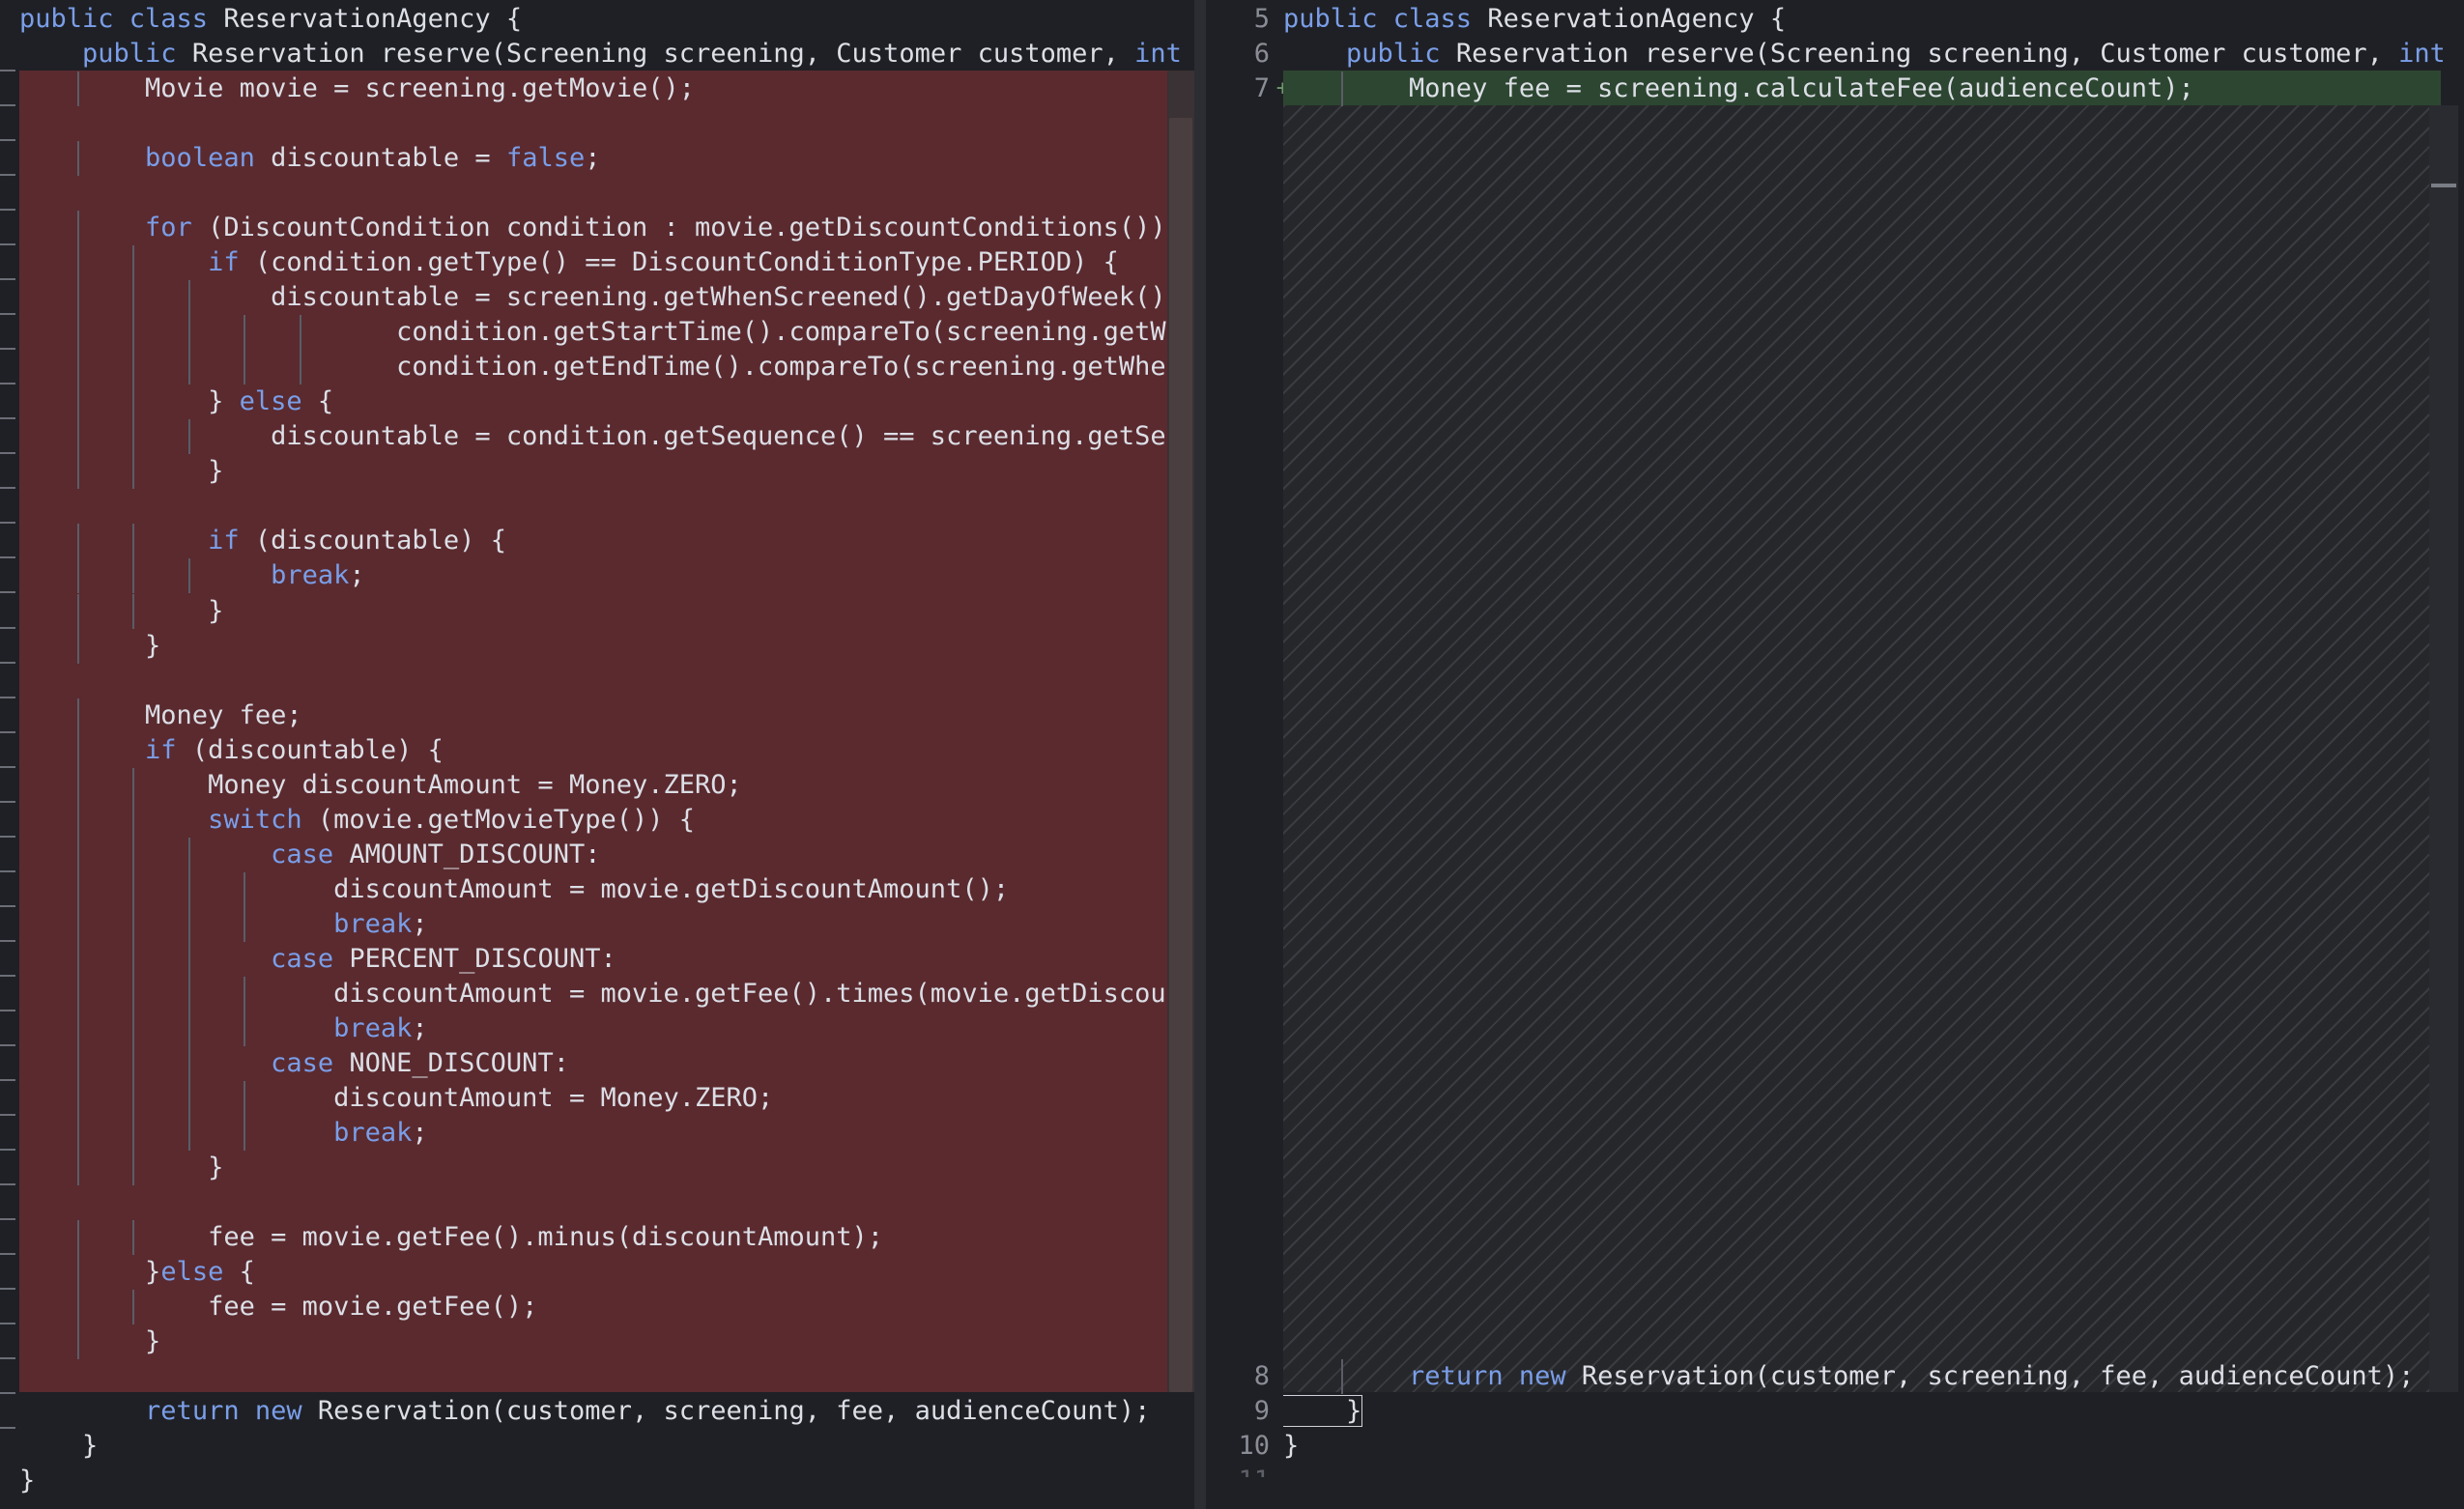 The image size is (2464, 1509). What do you see at coordinates (606, 854) in the screenshot?
I see `left-code-line: case AMOUNT_DISCOUNT:` at bounding box center [606, 854].